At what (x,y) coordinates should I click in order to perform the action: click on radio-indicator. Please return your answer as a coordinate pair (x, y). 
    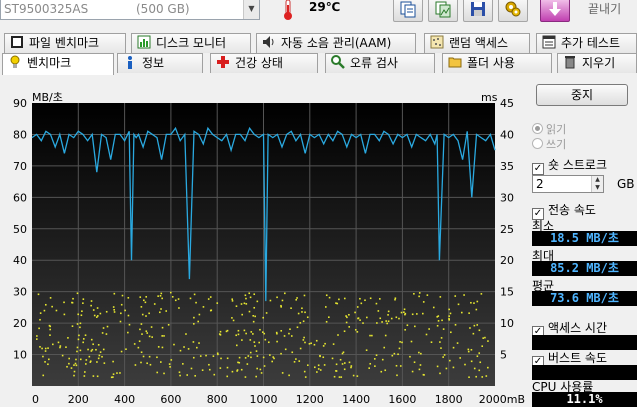
    Looking at the image, I should click on (537, 143).